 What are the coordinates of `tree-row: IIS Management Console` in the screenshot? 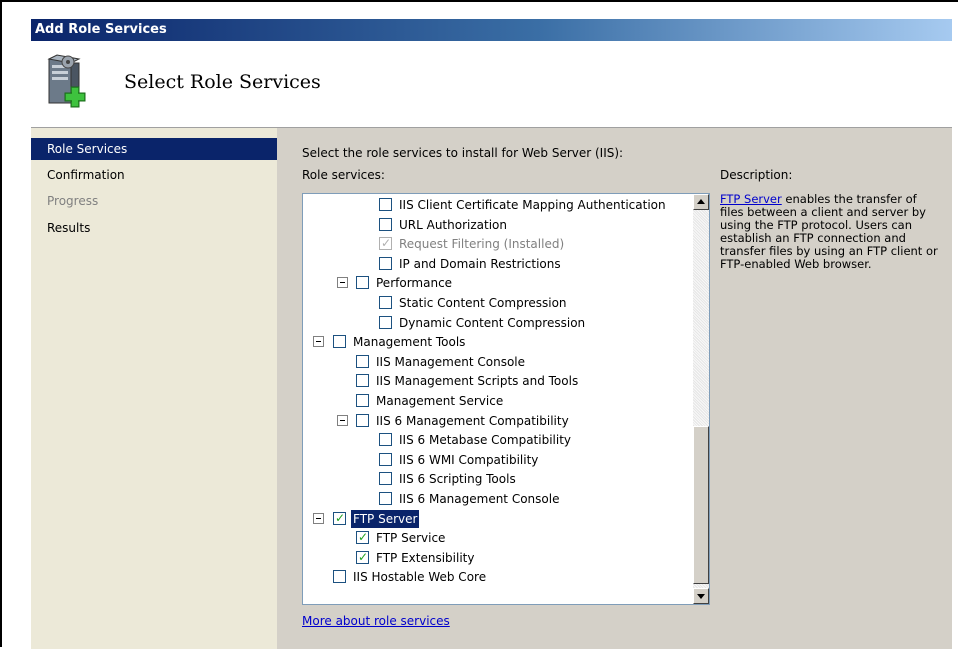 It's located at (498, 362).